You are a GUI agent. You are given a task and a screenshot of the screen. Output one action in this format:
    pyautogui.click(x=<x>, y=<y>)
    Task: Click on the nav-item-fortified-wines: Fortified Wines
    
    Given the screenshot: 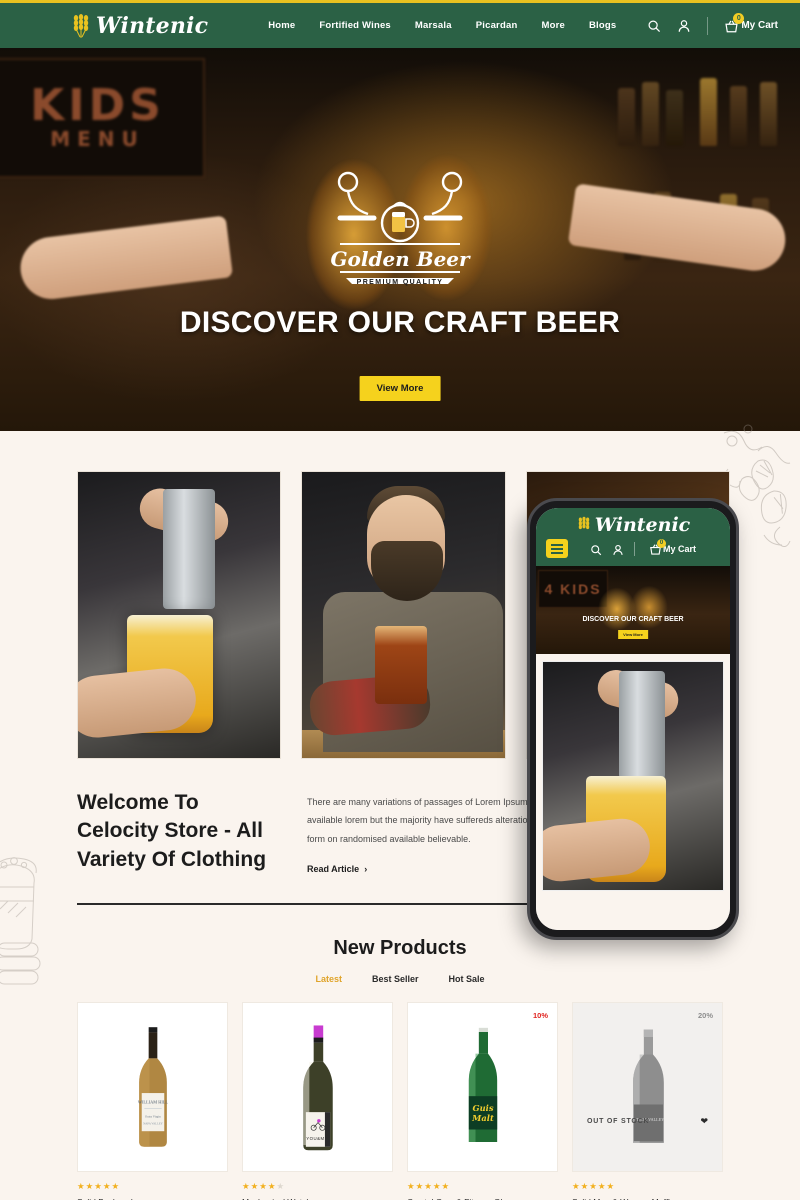 What is the action you would take?
    pyautogui.click(x=355, y=25)
    